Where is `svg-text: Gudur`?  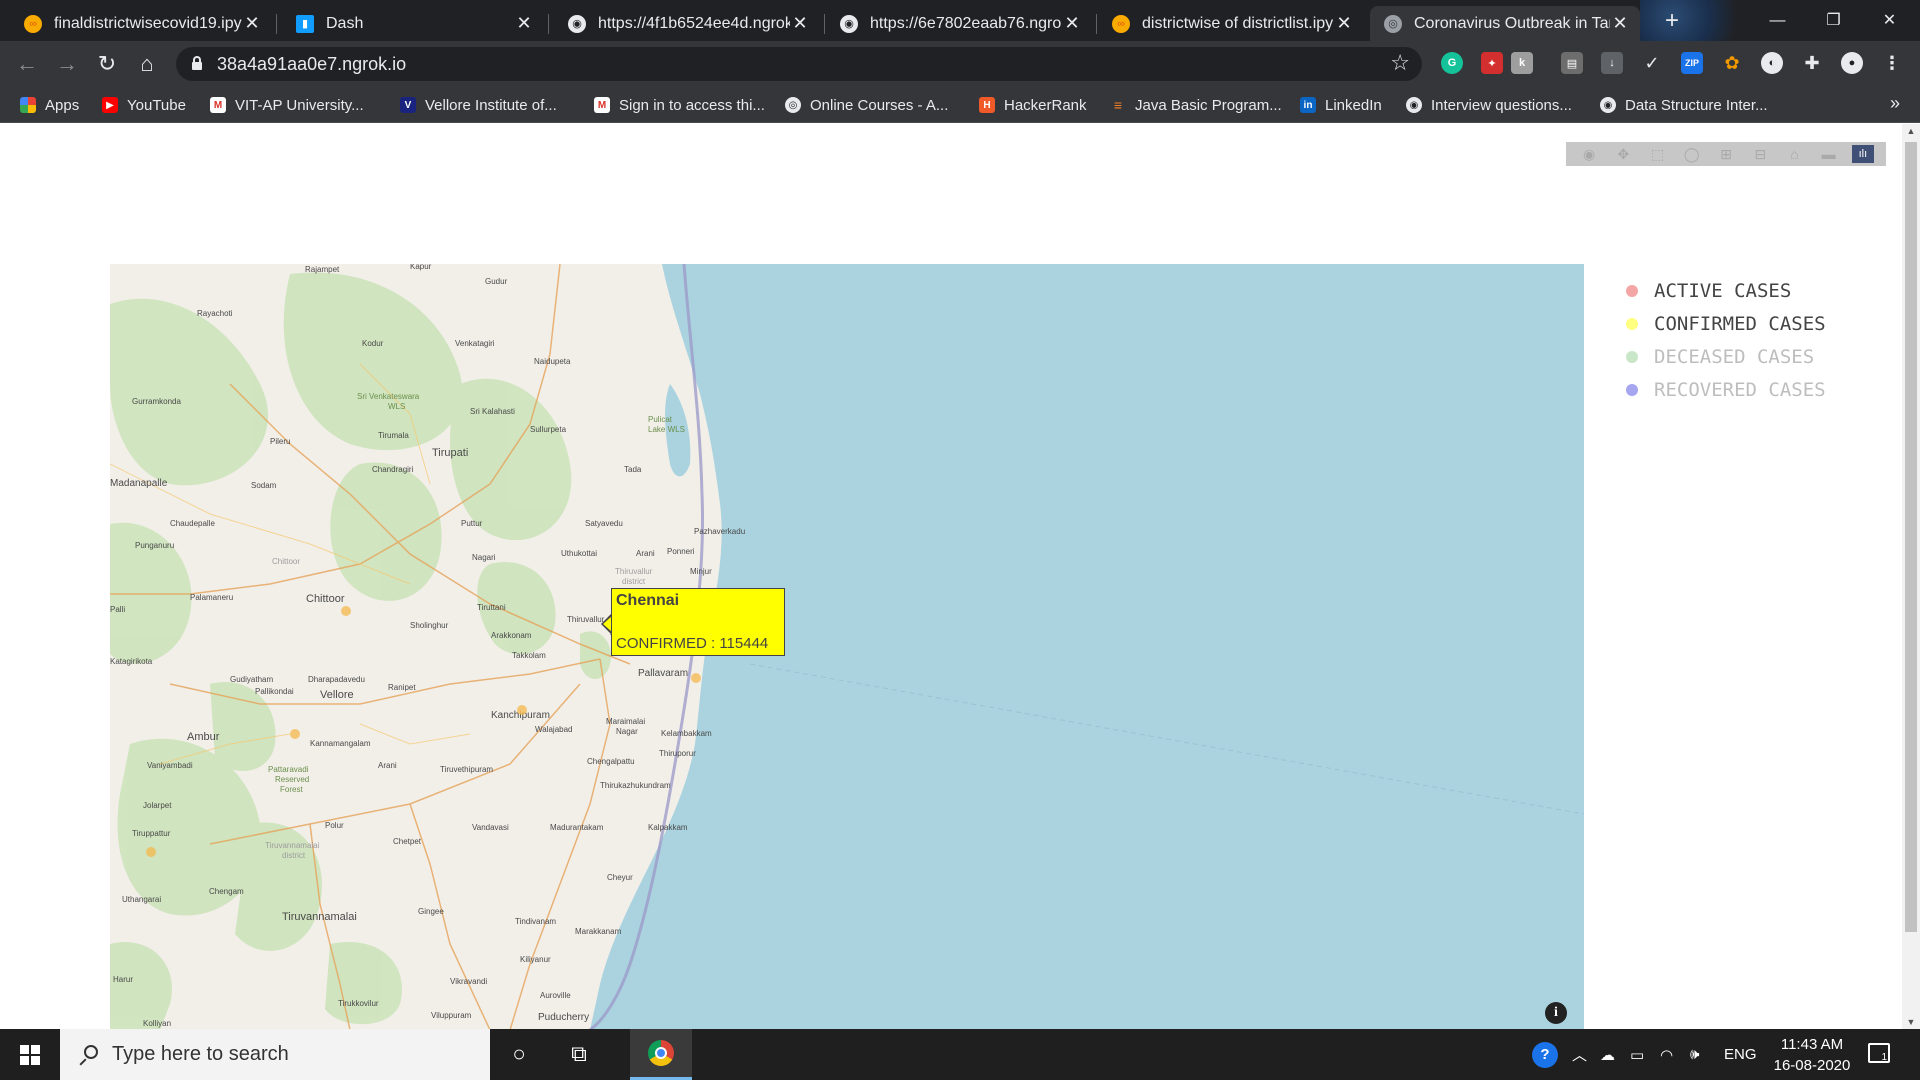
svg-text: Gudur is located at coordinates (496, 281).